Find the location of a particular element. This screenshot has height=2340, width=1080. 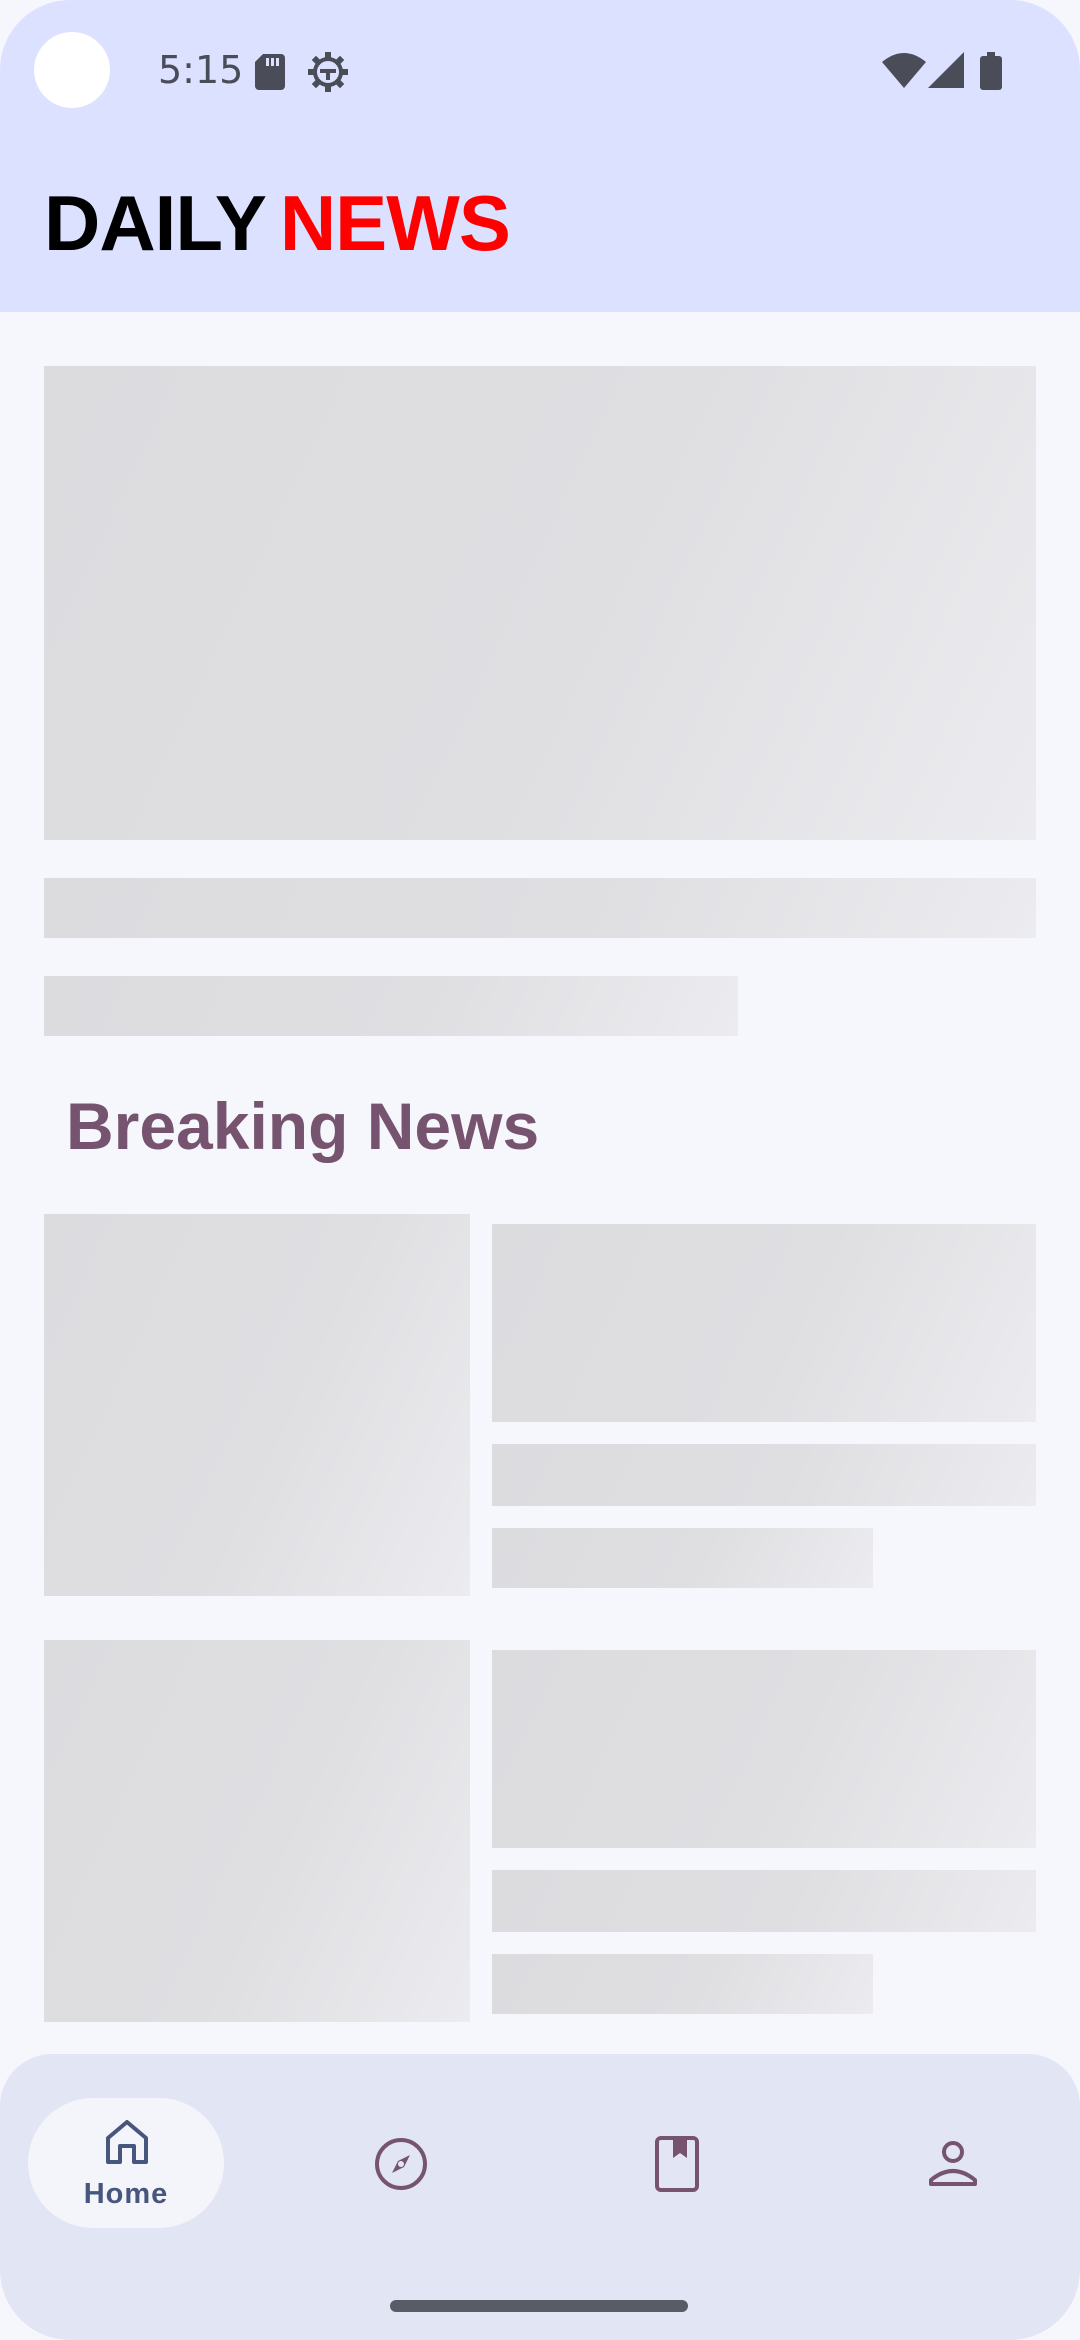

nav-profile-tab is located at coordinates (953, 2163).